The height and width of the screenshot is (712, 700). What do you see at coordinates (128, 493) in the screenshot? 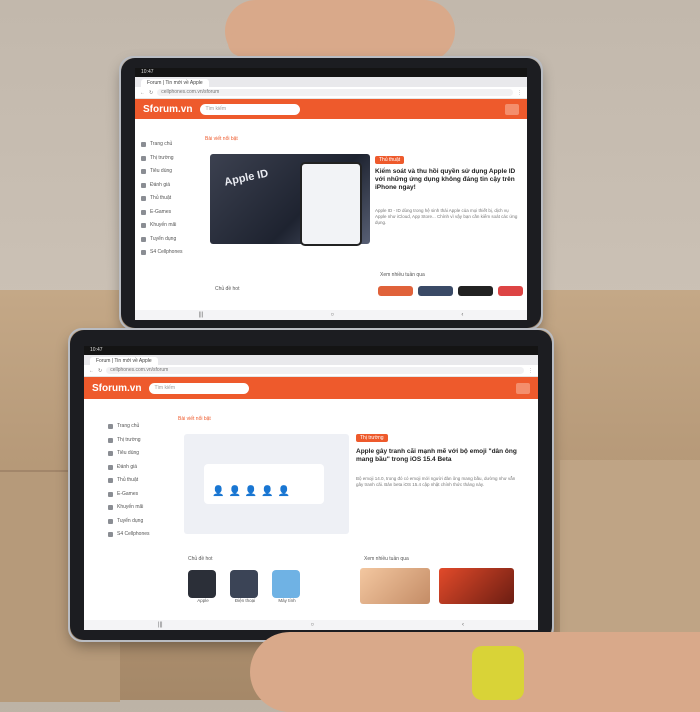
I see `sidebar-item-label: E-Games` at bounding box center [128, 493].